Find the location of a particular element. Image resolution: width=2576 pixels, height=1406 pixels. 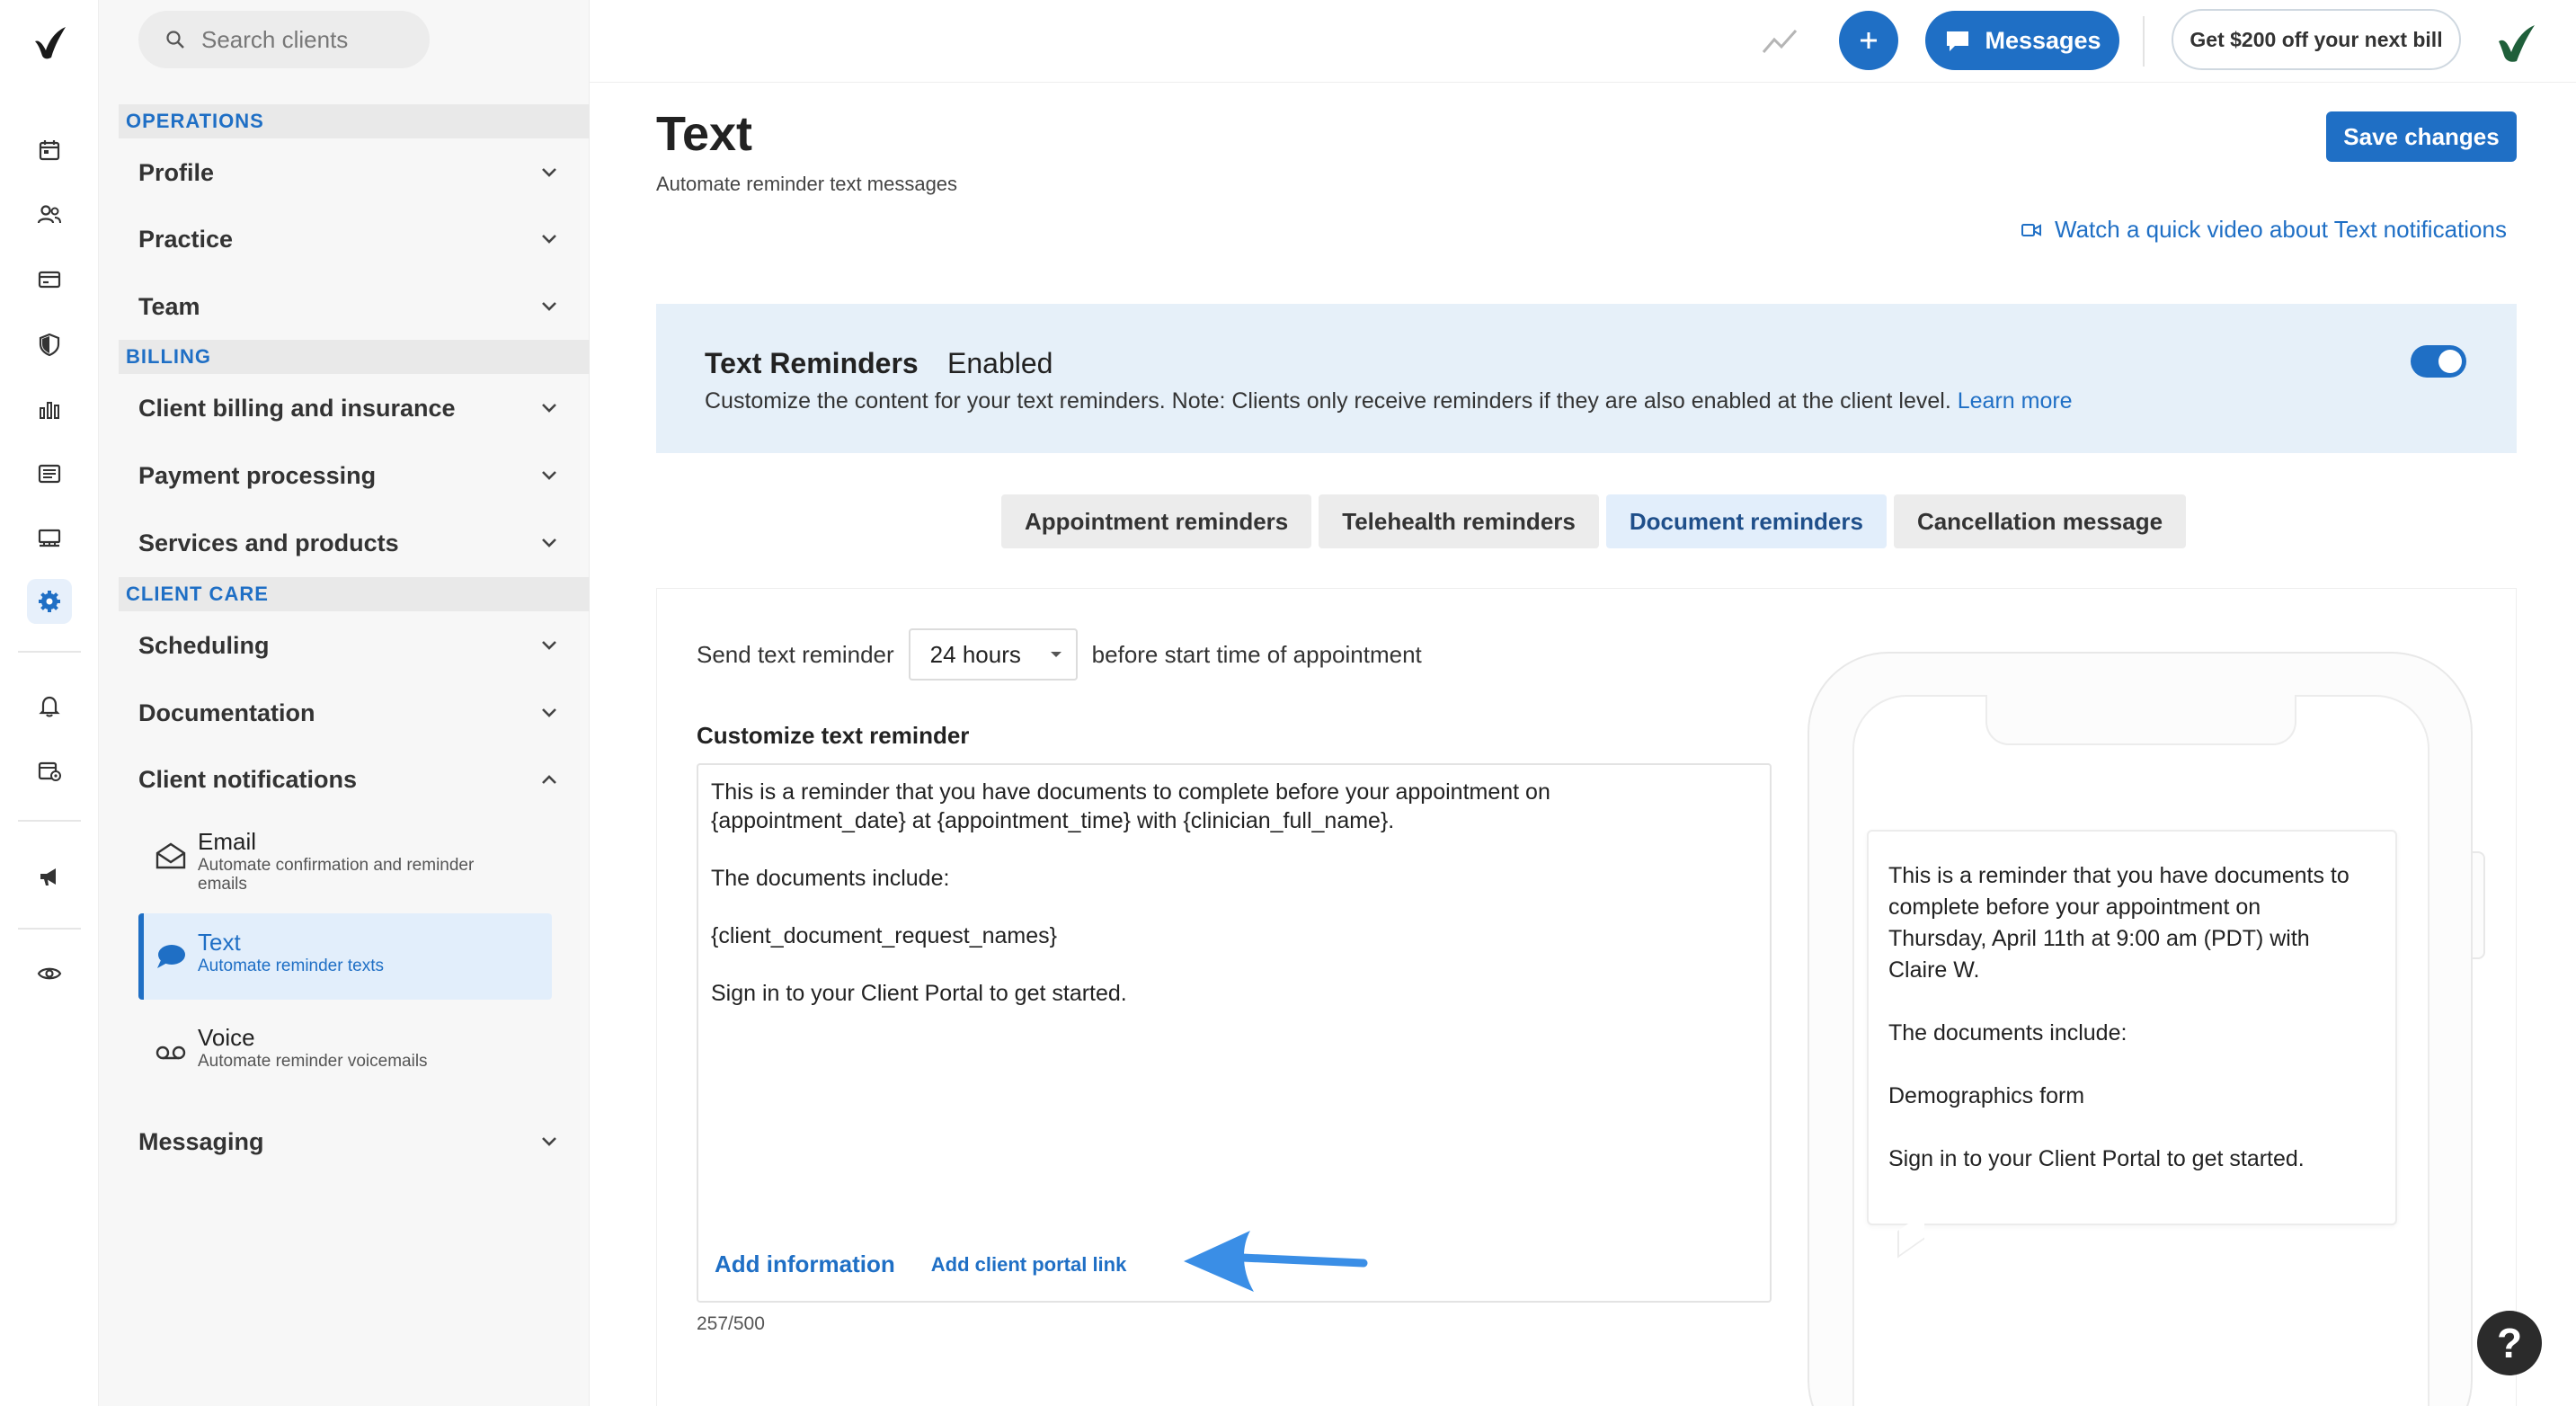

tab-telehealth-reminders: Telehealth reminders is located at coordinates (1459, 521).